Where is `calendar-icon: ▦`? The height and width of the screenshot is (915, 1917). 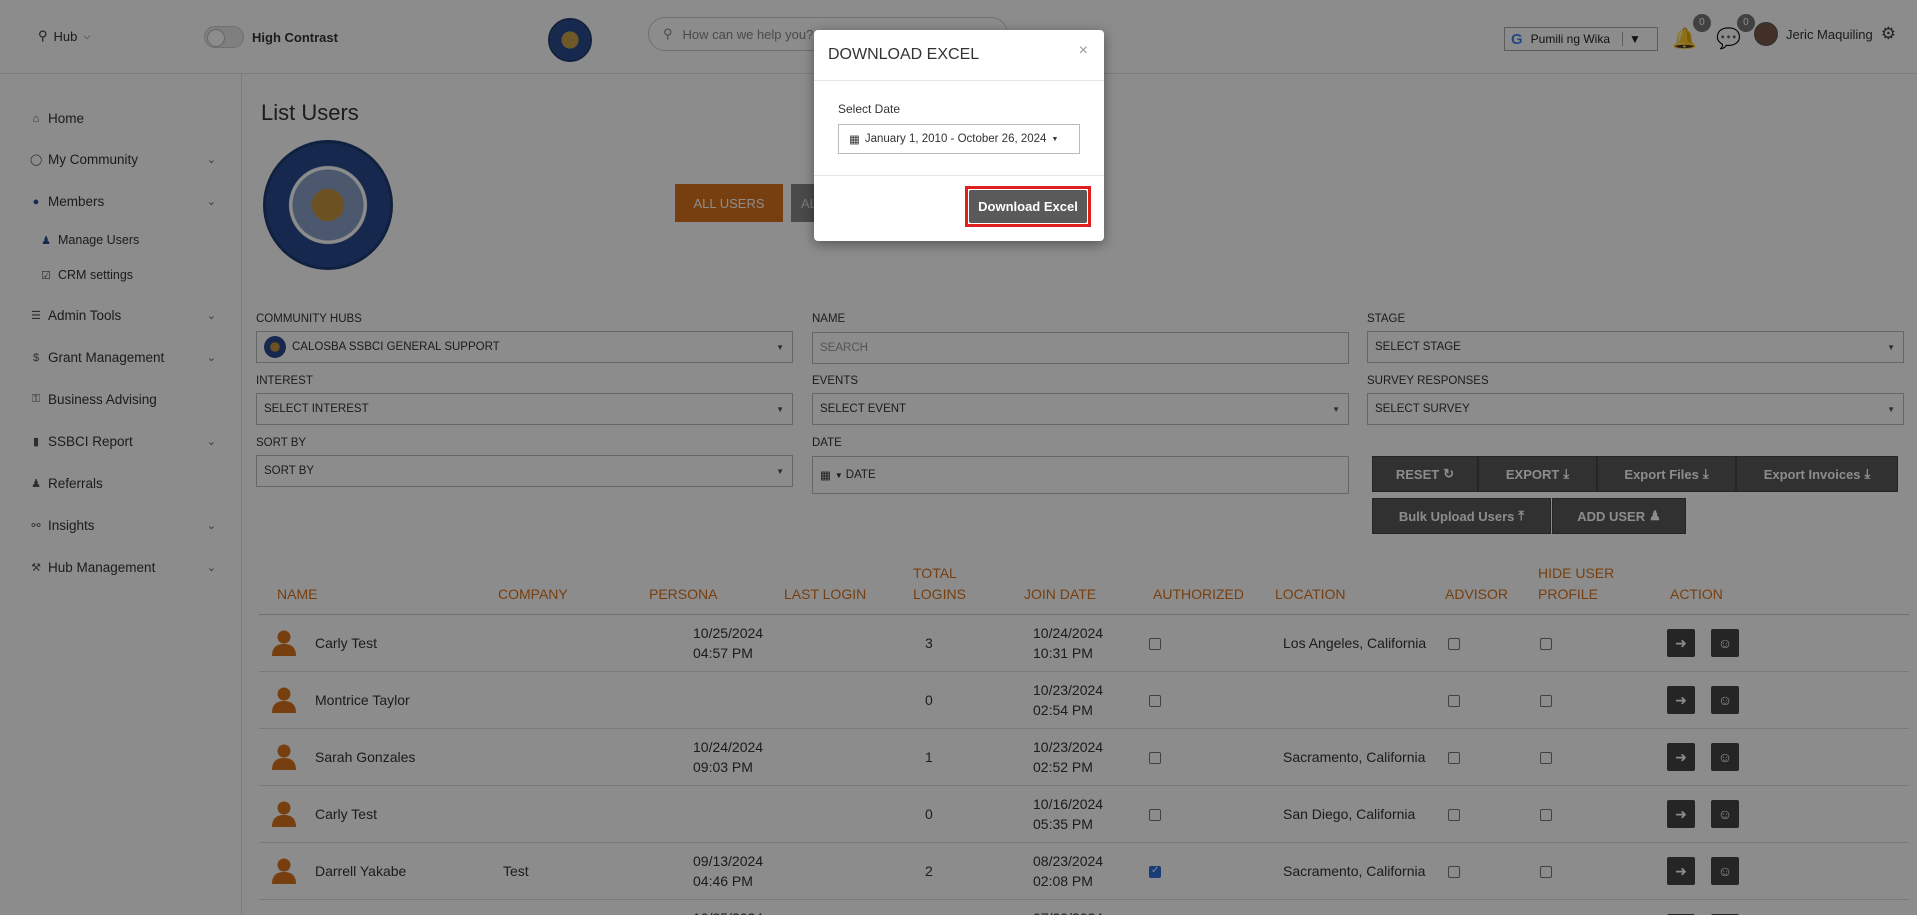
calendar-icon: ▦ is located at coordinates (854, 140).